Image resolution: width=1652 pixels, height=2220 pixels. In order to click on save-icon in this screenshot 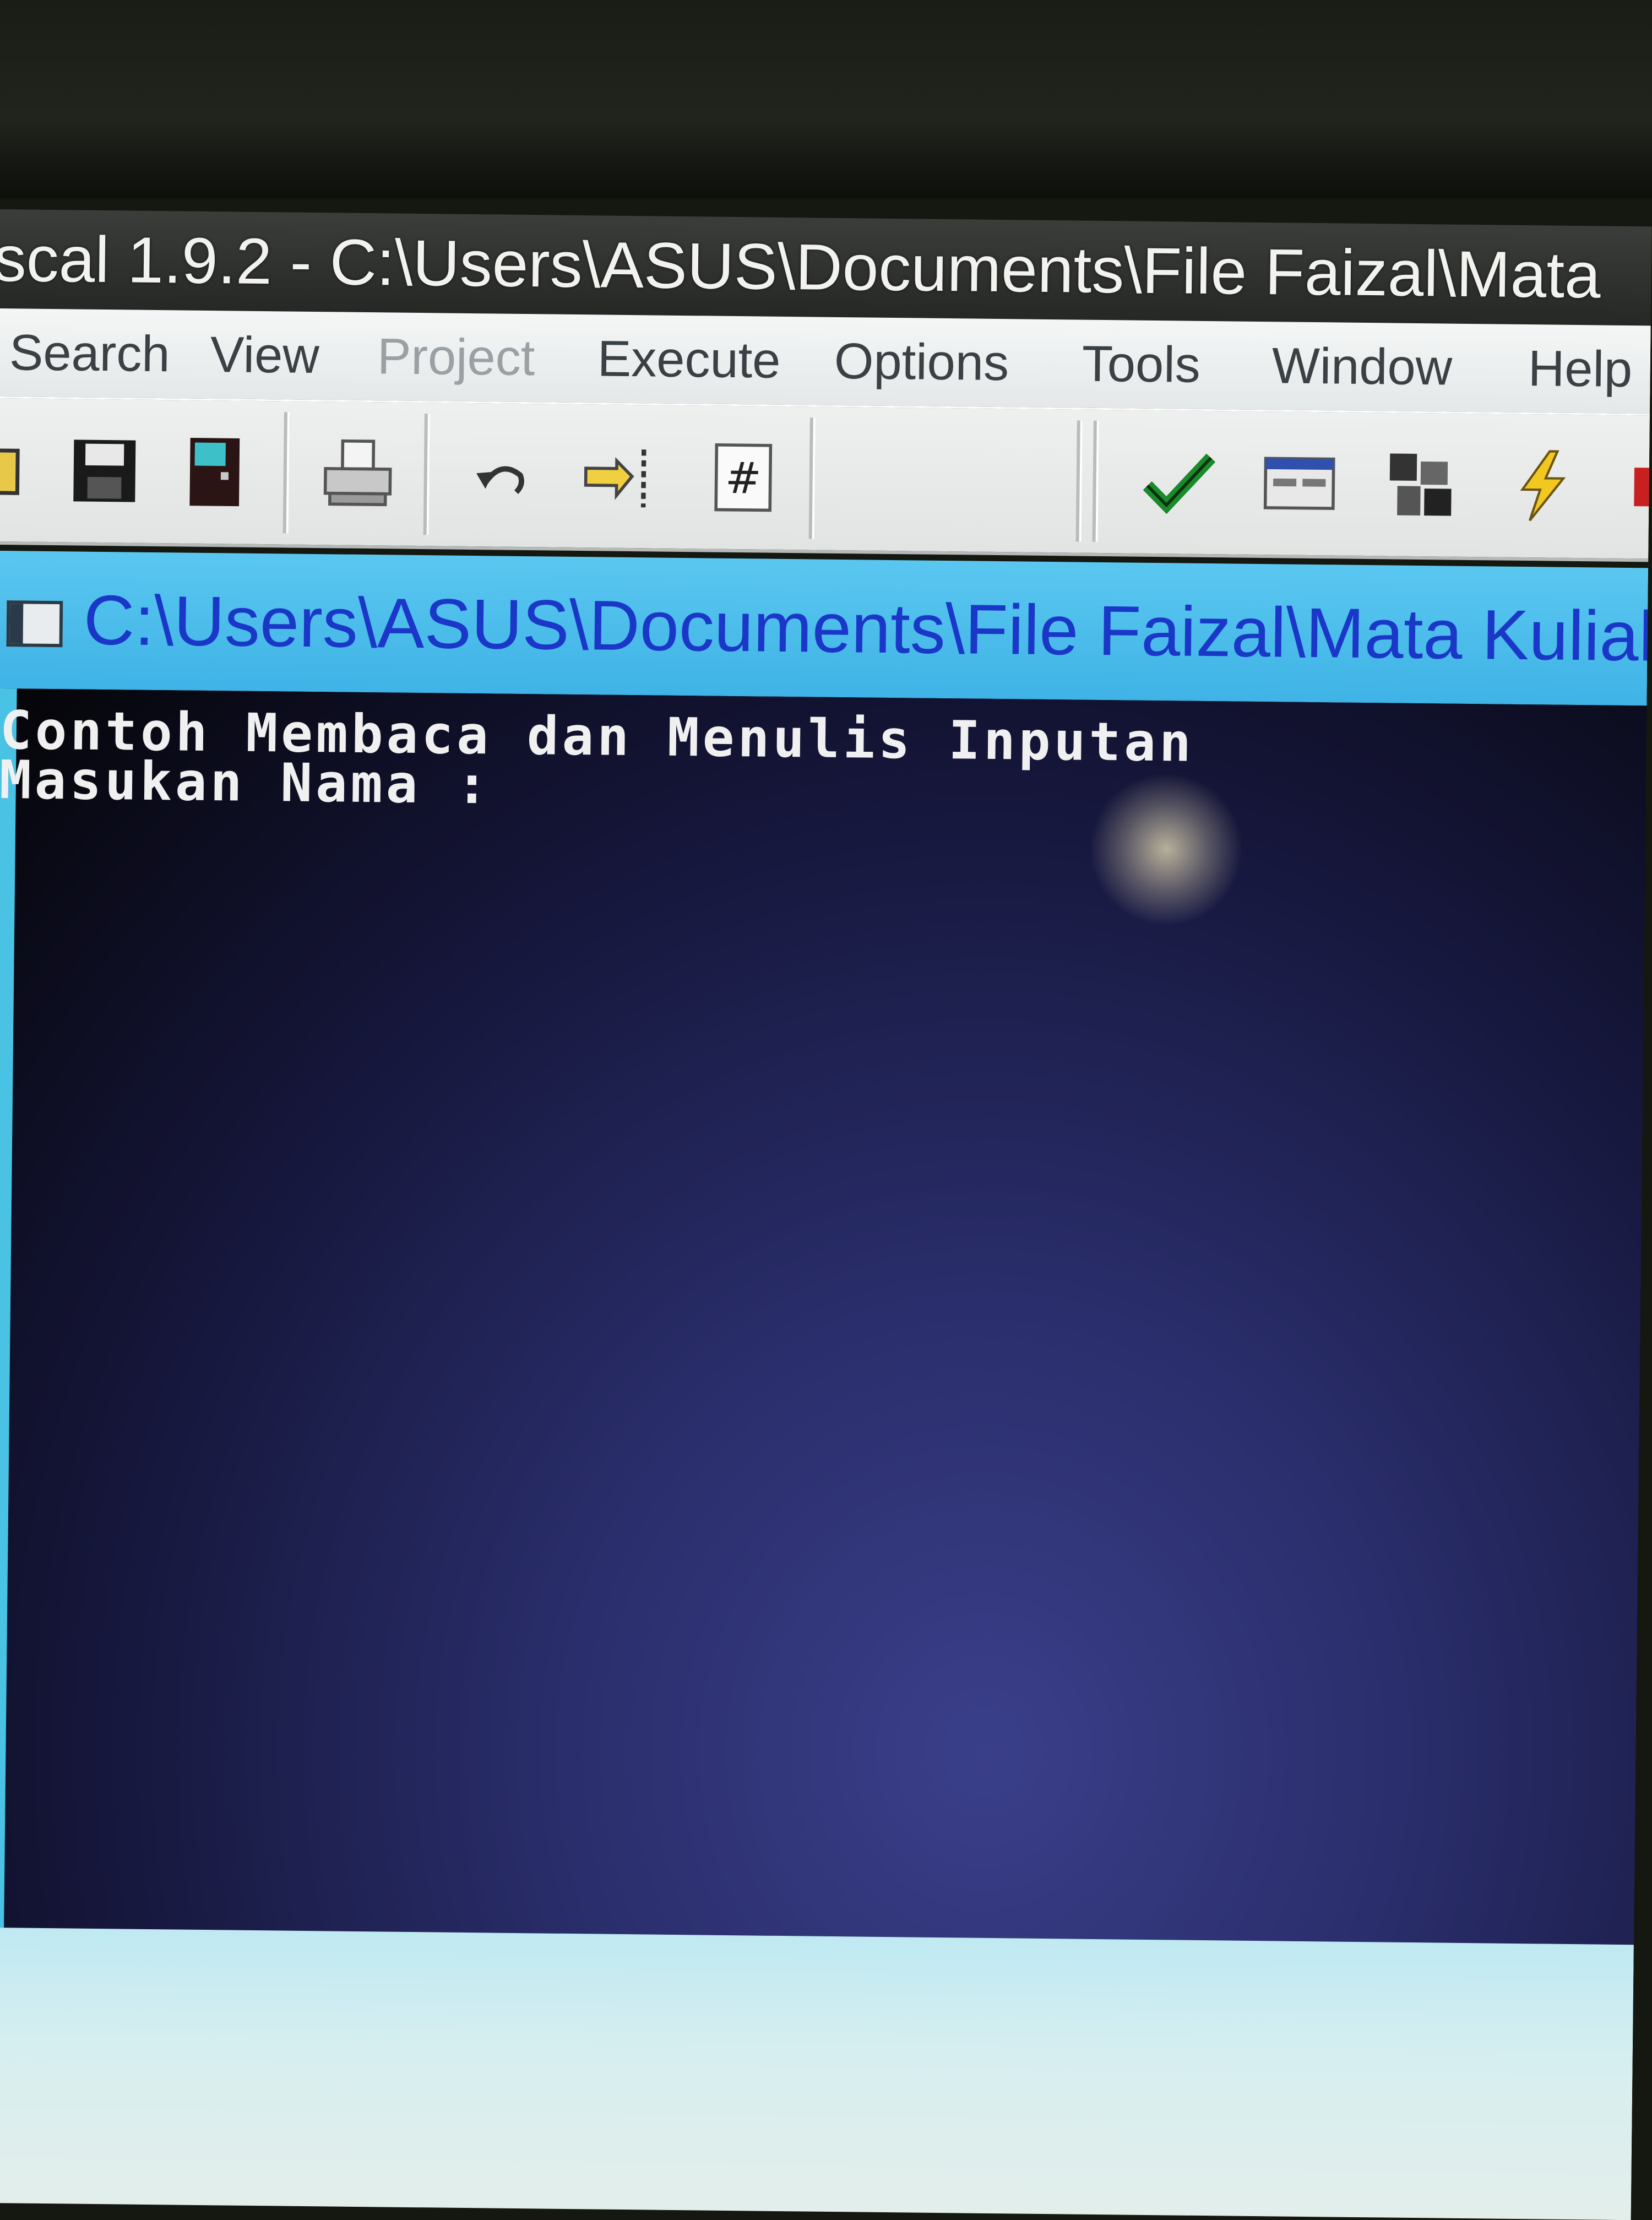, I will do `click(104, 470)`.